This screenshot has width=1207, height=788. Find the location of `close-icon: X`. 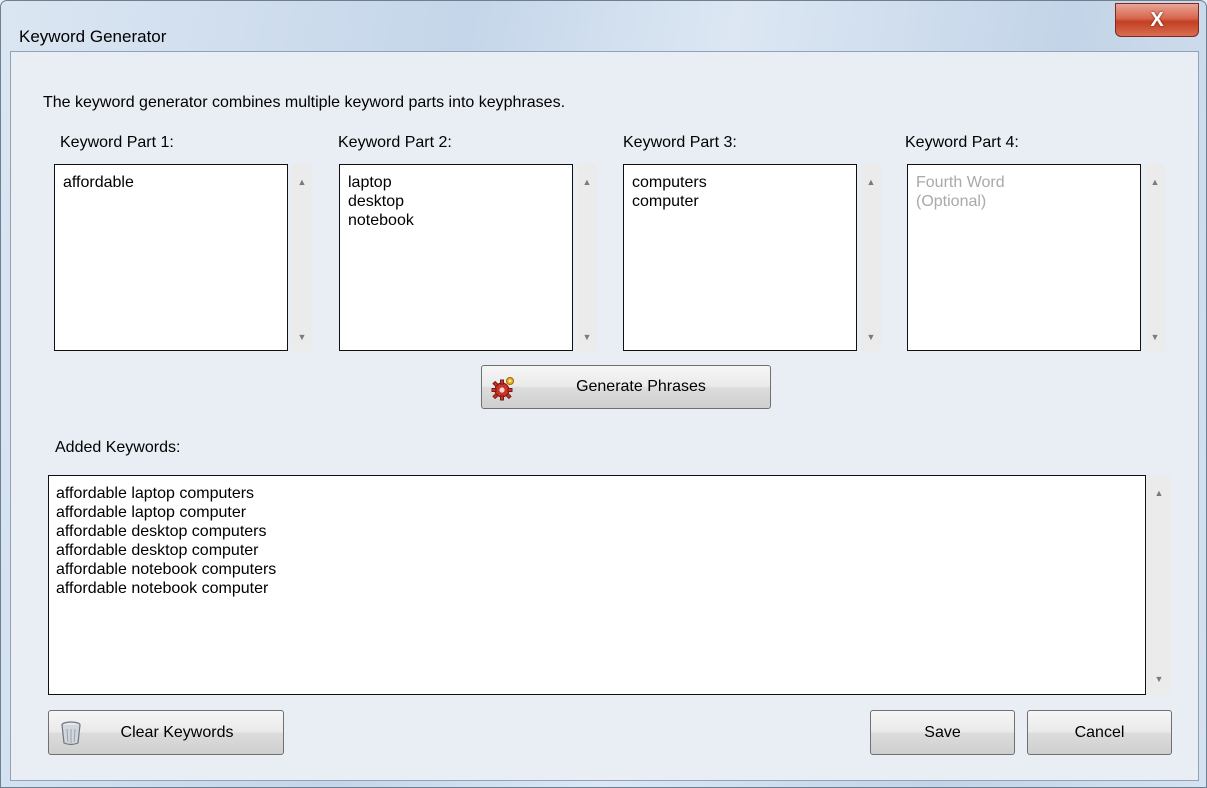

close-icon: X is located at coordinates (1157, 20).